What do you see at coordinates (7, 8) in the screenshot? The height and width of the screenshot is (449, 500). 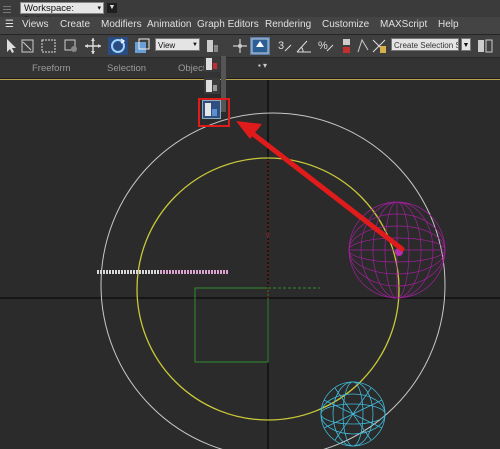 I see `toolbar-grip-icon` at bounding box center [7, 8].